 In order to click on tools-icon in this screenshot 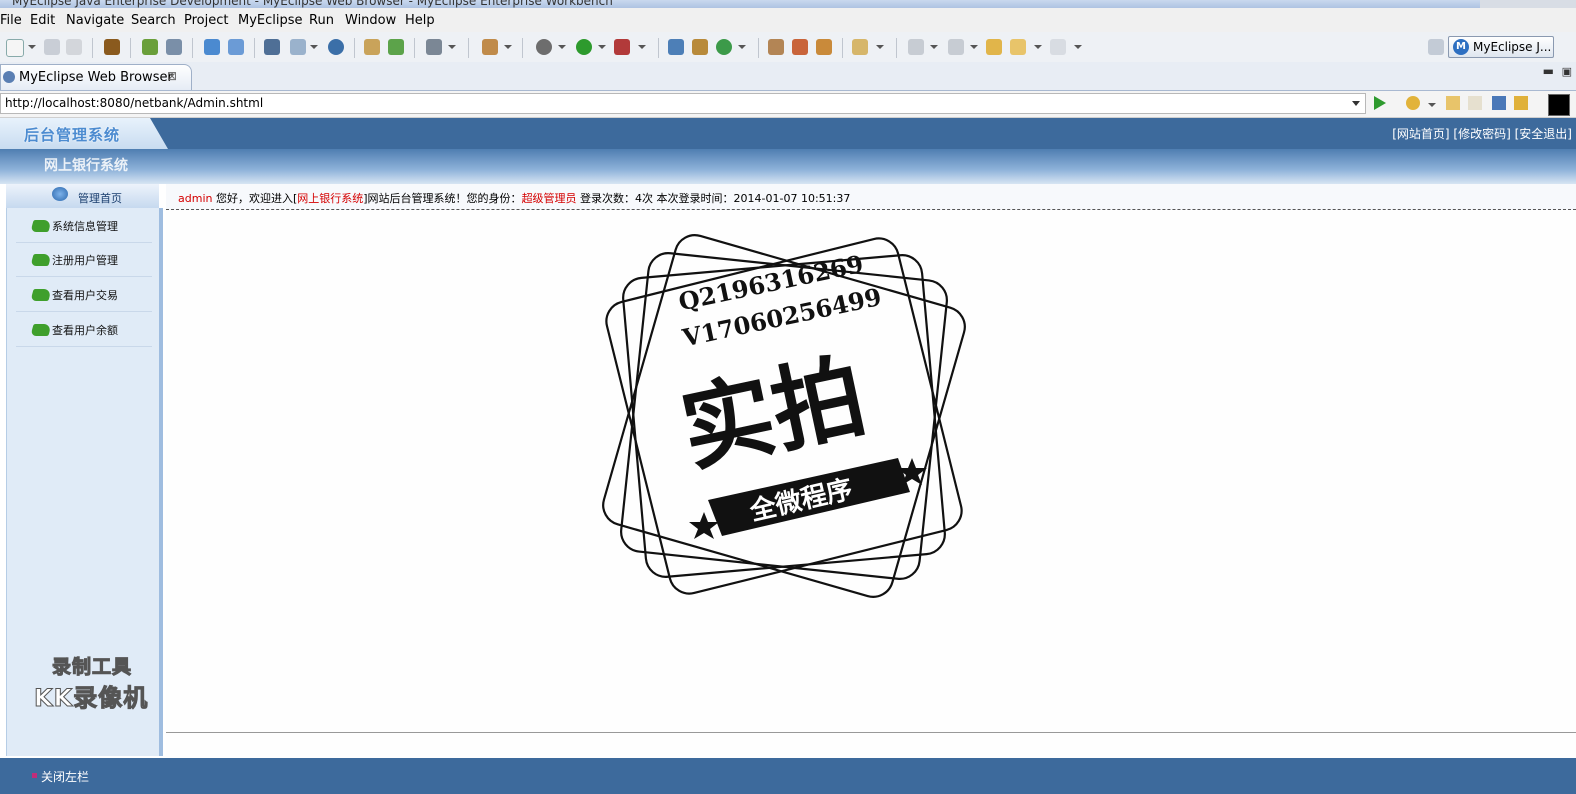, I will do `click(490, 47)`.